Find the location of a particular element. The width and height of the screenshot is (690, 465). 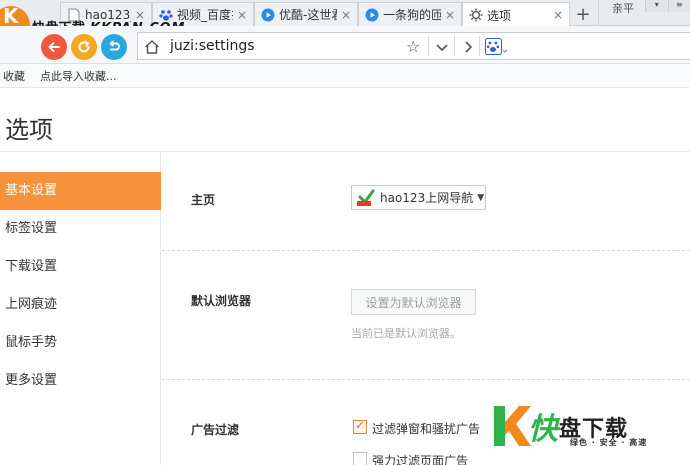

gear-icon is located at coordinates (476, 15).